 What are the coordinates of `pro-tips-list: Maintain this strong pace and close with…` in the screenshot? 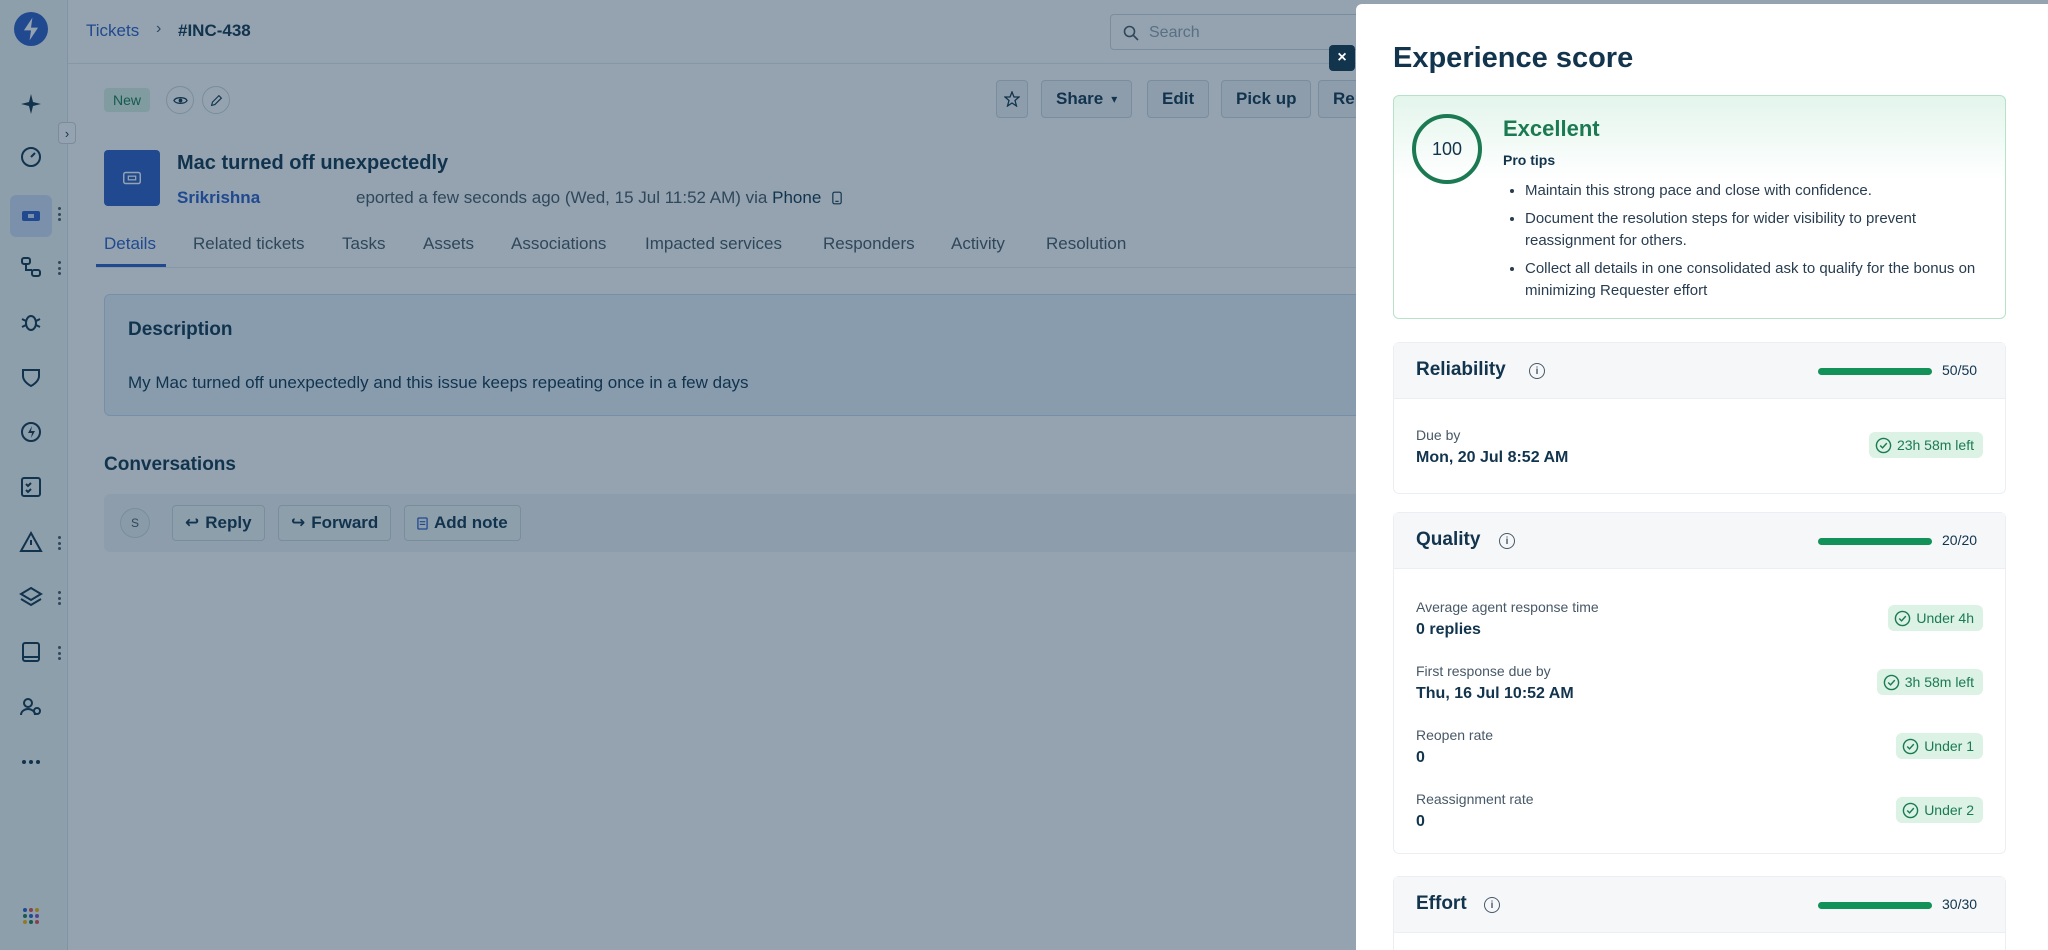 It's located at (1748, 244).